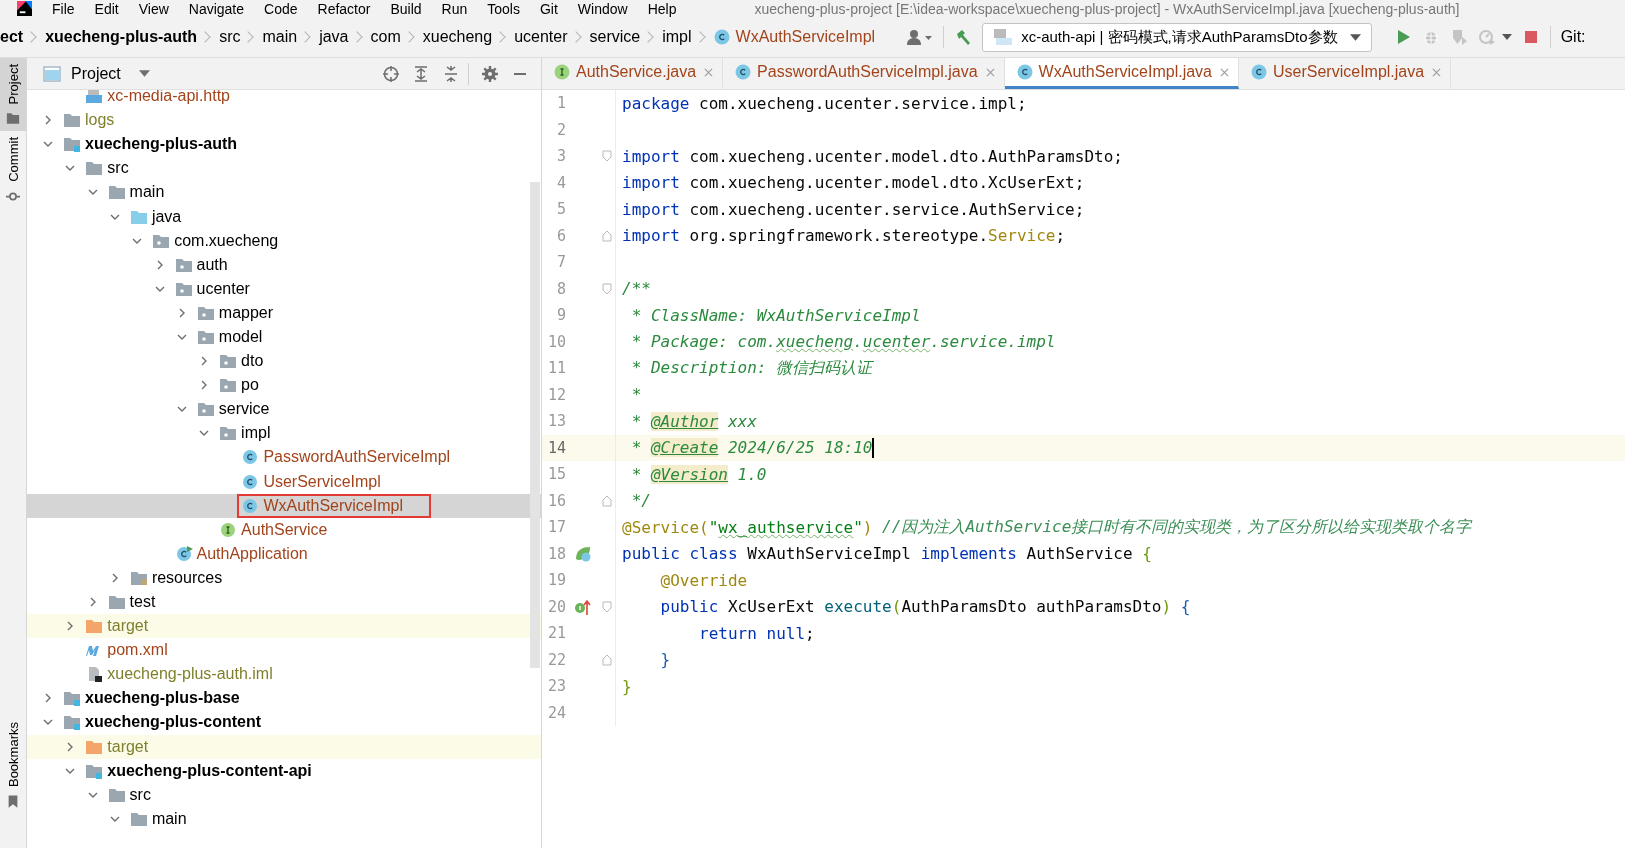  I want to click on menu-item: Edit, so click(106, 8).